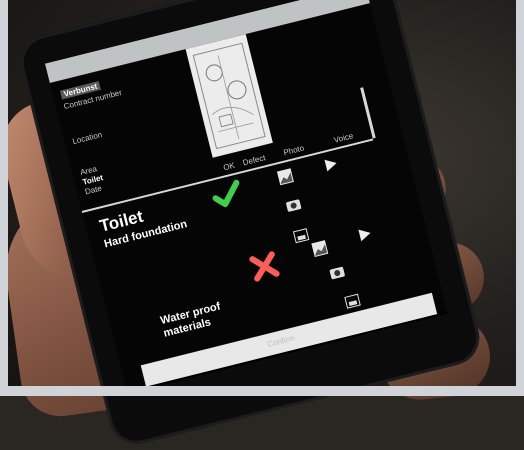  I want to click on photo-icon, so click(286, 179).